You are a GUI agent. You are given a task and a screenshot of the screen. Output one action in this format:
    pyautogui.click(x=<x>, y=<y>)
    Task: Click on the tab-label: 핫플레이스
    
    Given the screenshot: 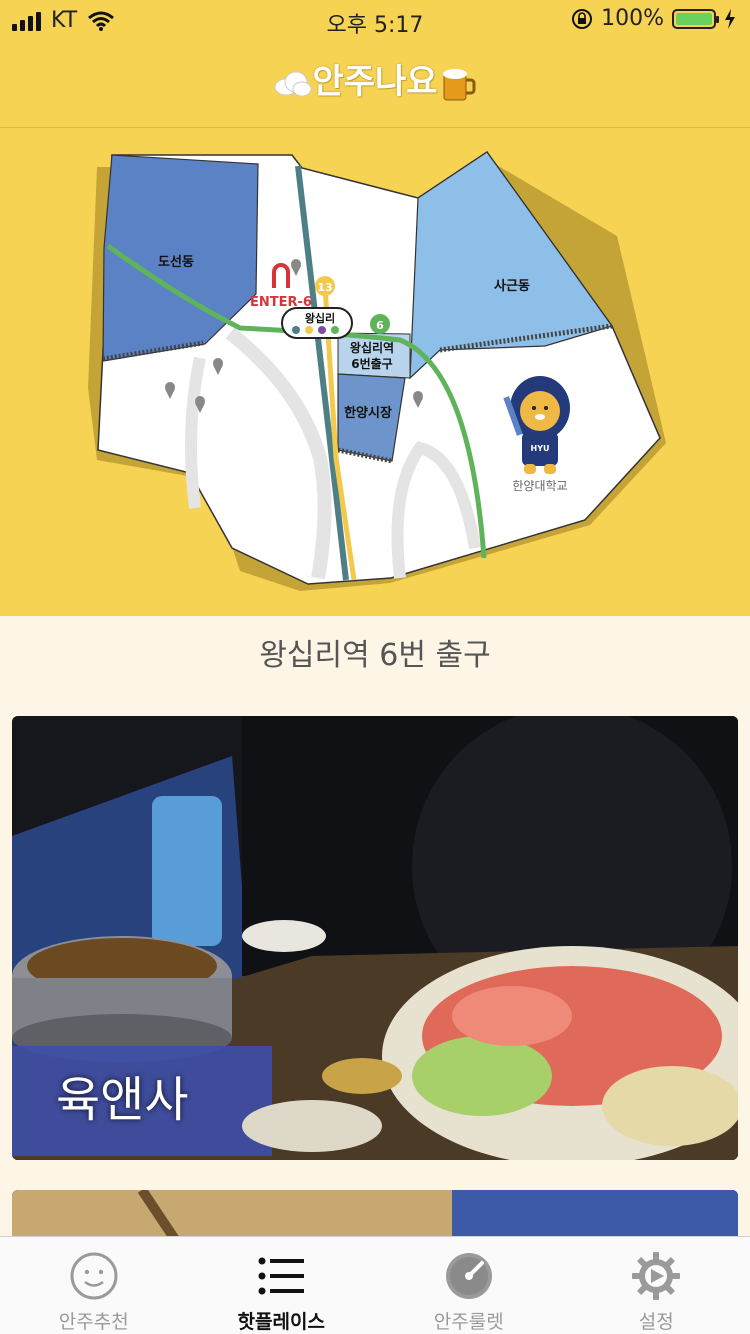 What is the action you would take?
    pyautogui.click(x=281, y=1322)
    